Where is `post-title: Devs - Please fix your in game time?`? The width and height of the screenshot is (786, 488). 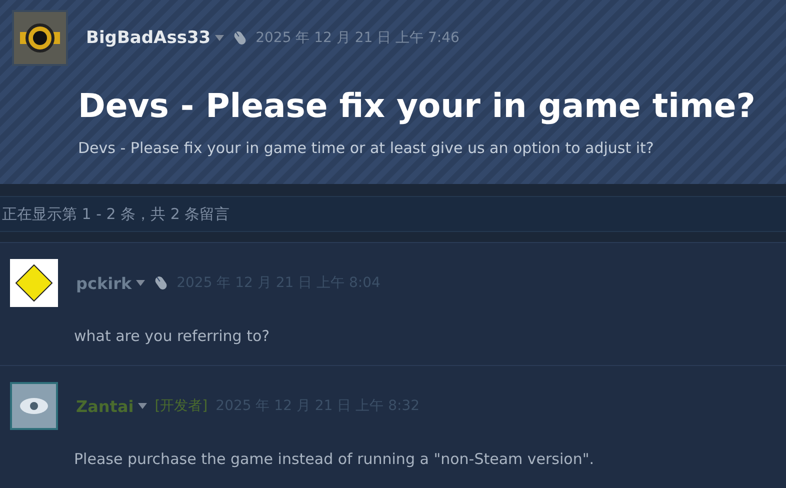
post-title: Devs - Please fix your in game time? is located at coordinates (417, 105).